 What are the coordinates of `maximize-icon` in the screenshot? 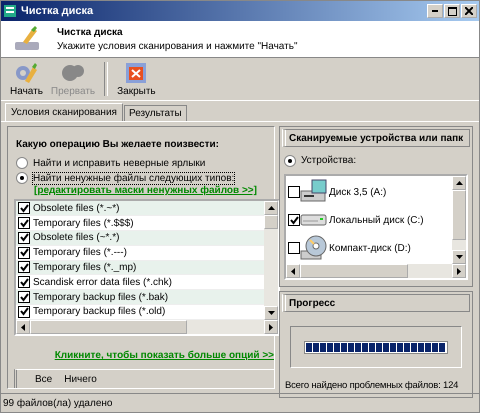 It's located at (452, 11).